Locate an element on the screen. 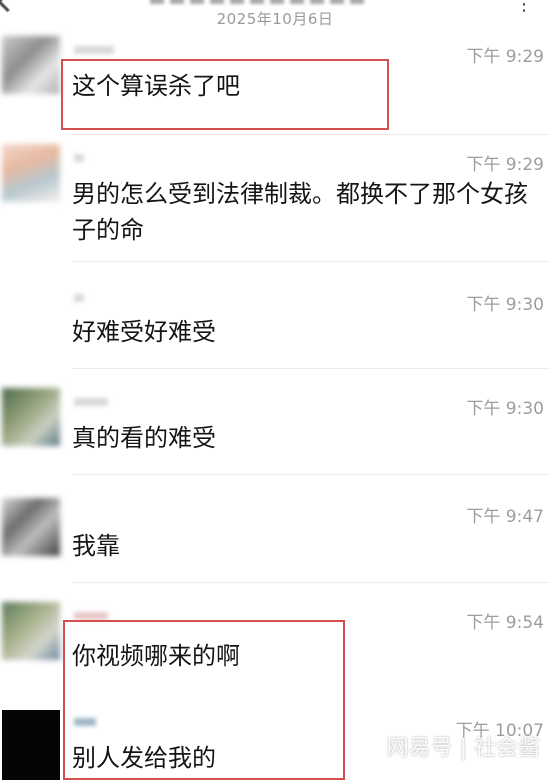  date-label: 2025年10月6日 is located at coordinates (275, 19).